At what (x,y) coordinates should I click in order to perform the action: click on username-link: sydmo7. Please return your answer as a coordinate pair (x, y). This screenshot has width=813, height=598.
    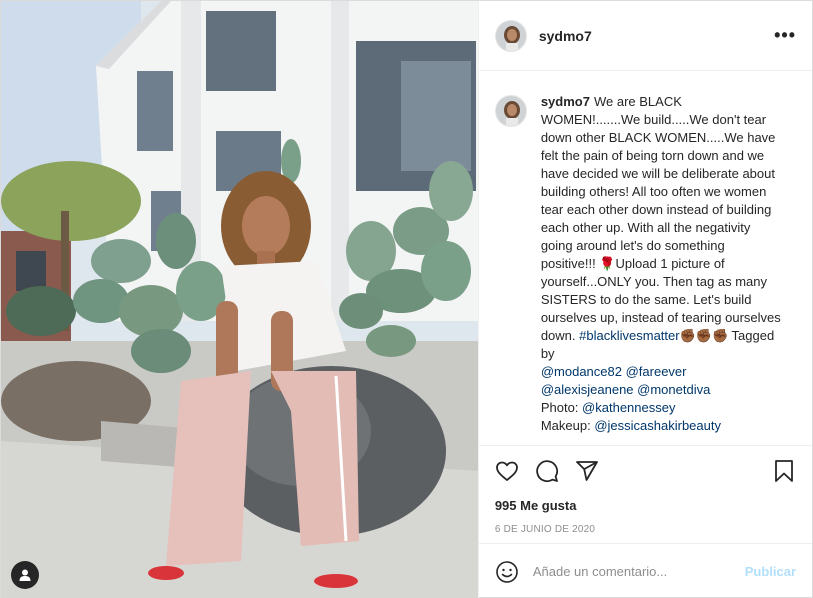
    Looking at the image, I should click on (565, 36).